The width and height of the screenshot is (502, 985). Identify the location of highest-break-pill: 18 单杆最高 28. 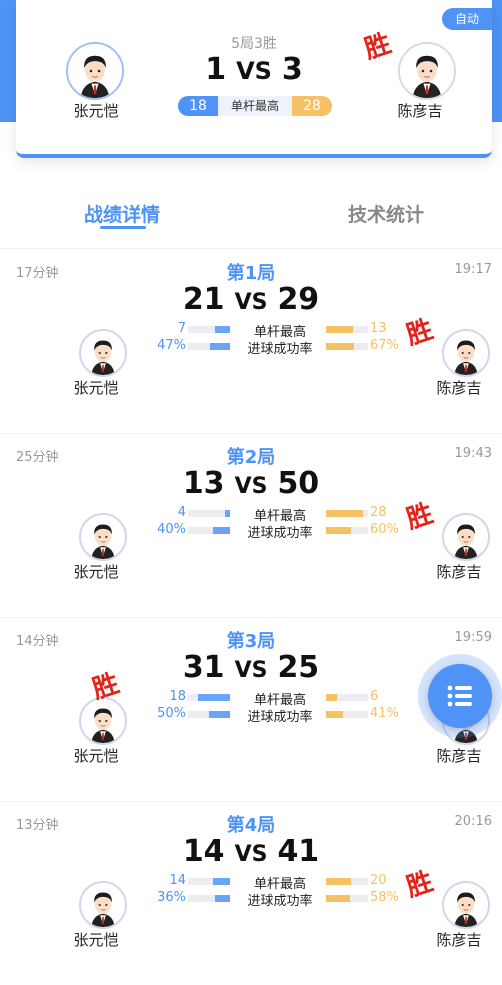
(255, 106).